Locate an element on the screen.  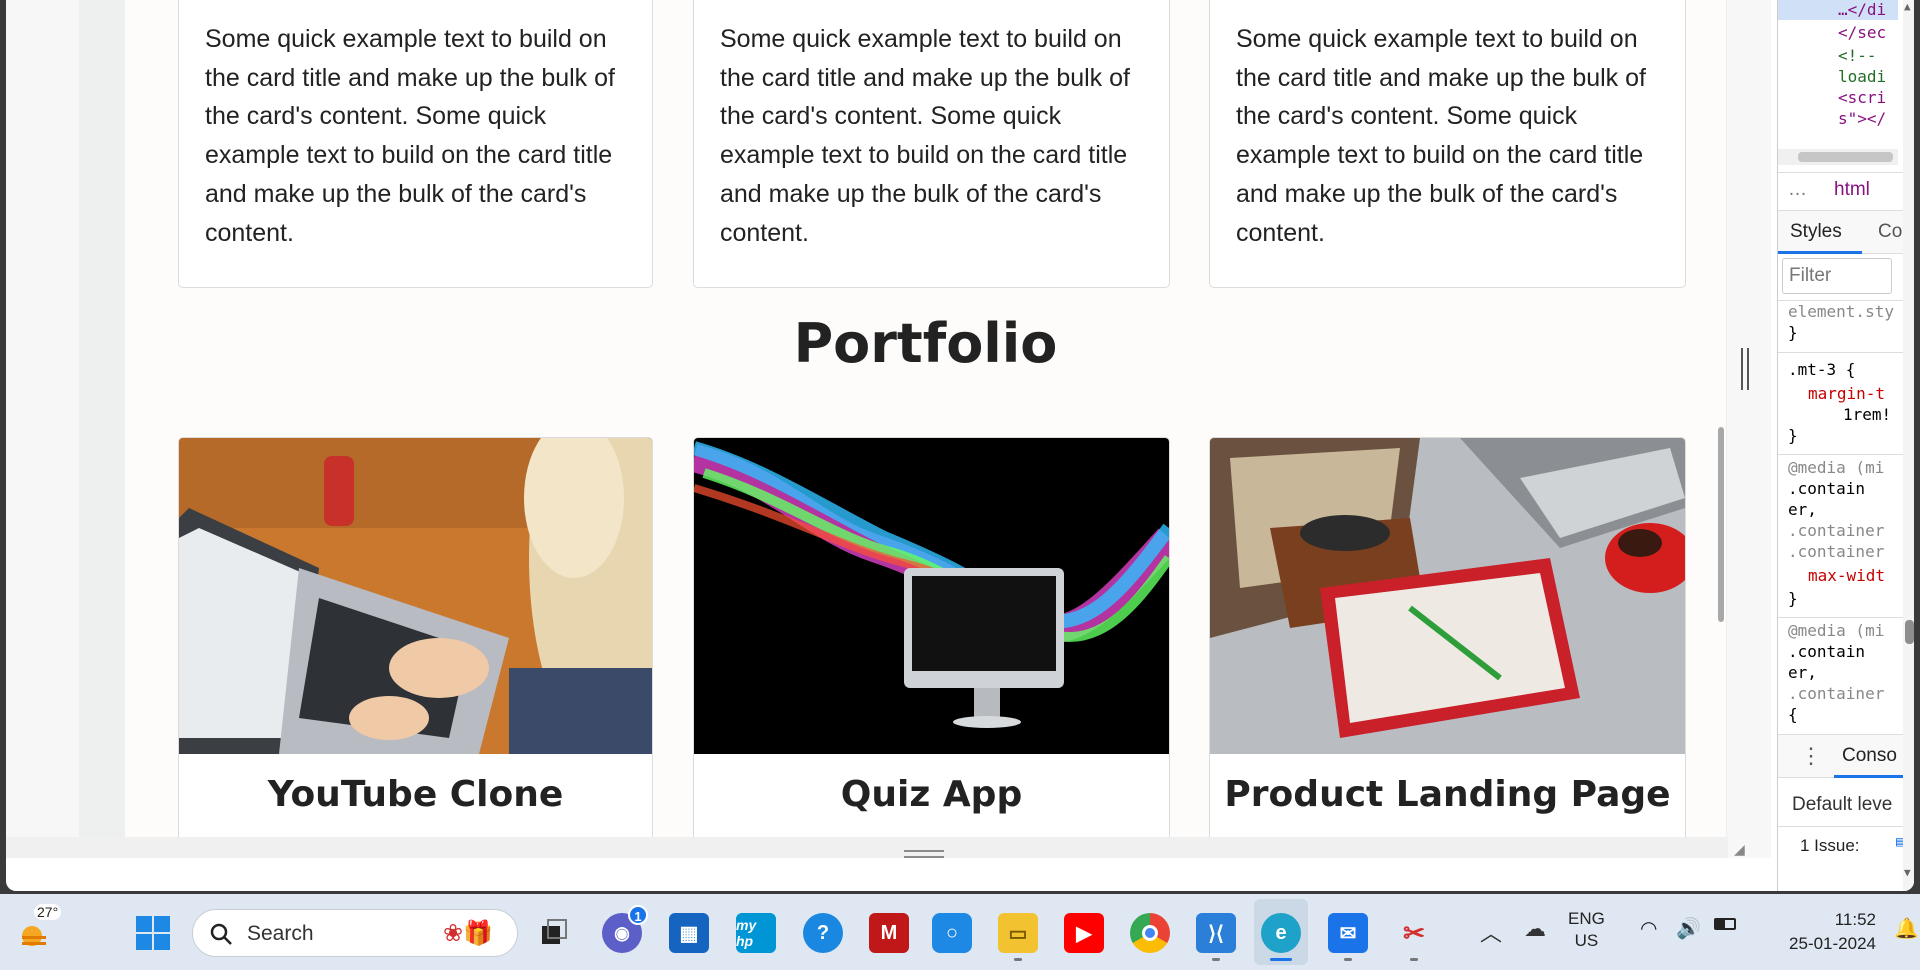
weather-widget: 27° is located at coordinates (39, 928).